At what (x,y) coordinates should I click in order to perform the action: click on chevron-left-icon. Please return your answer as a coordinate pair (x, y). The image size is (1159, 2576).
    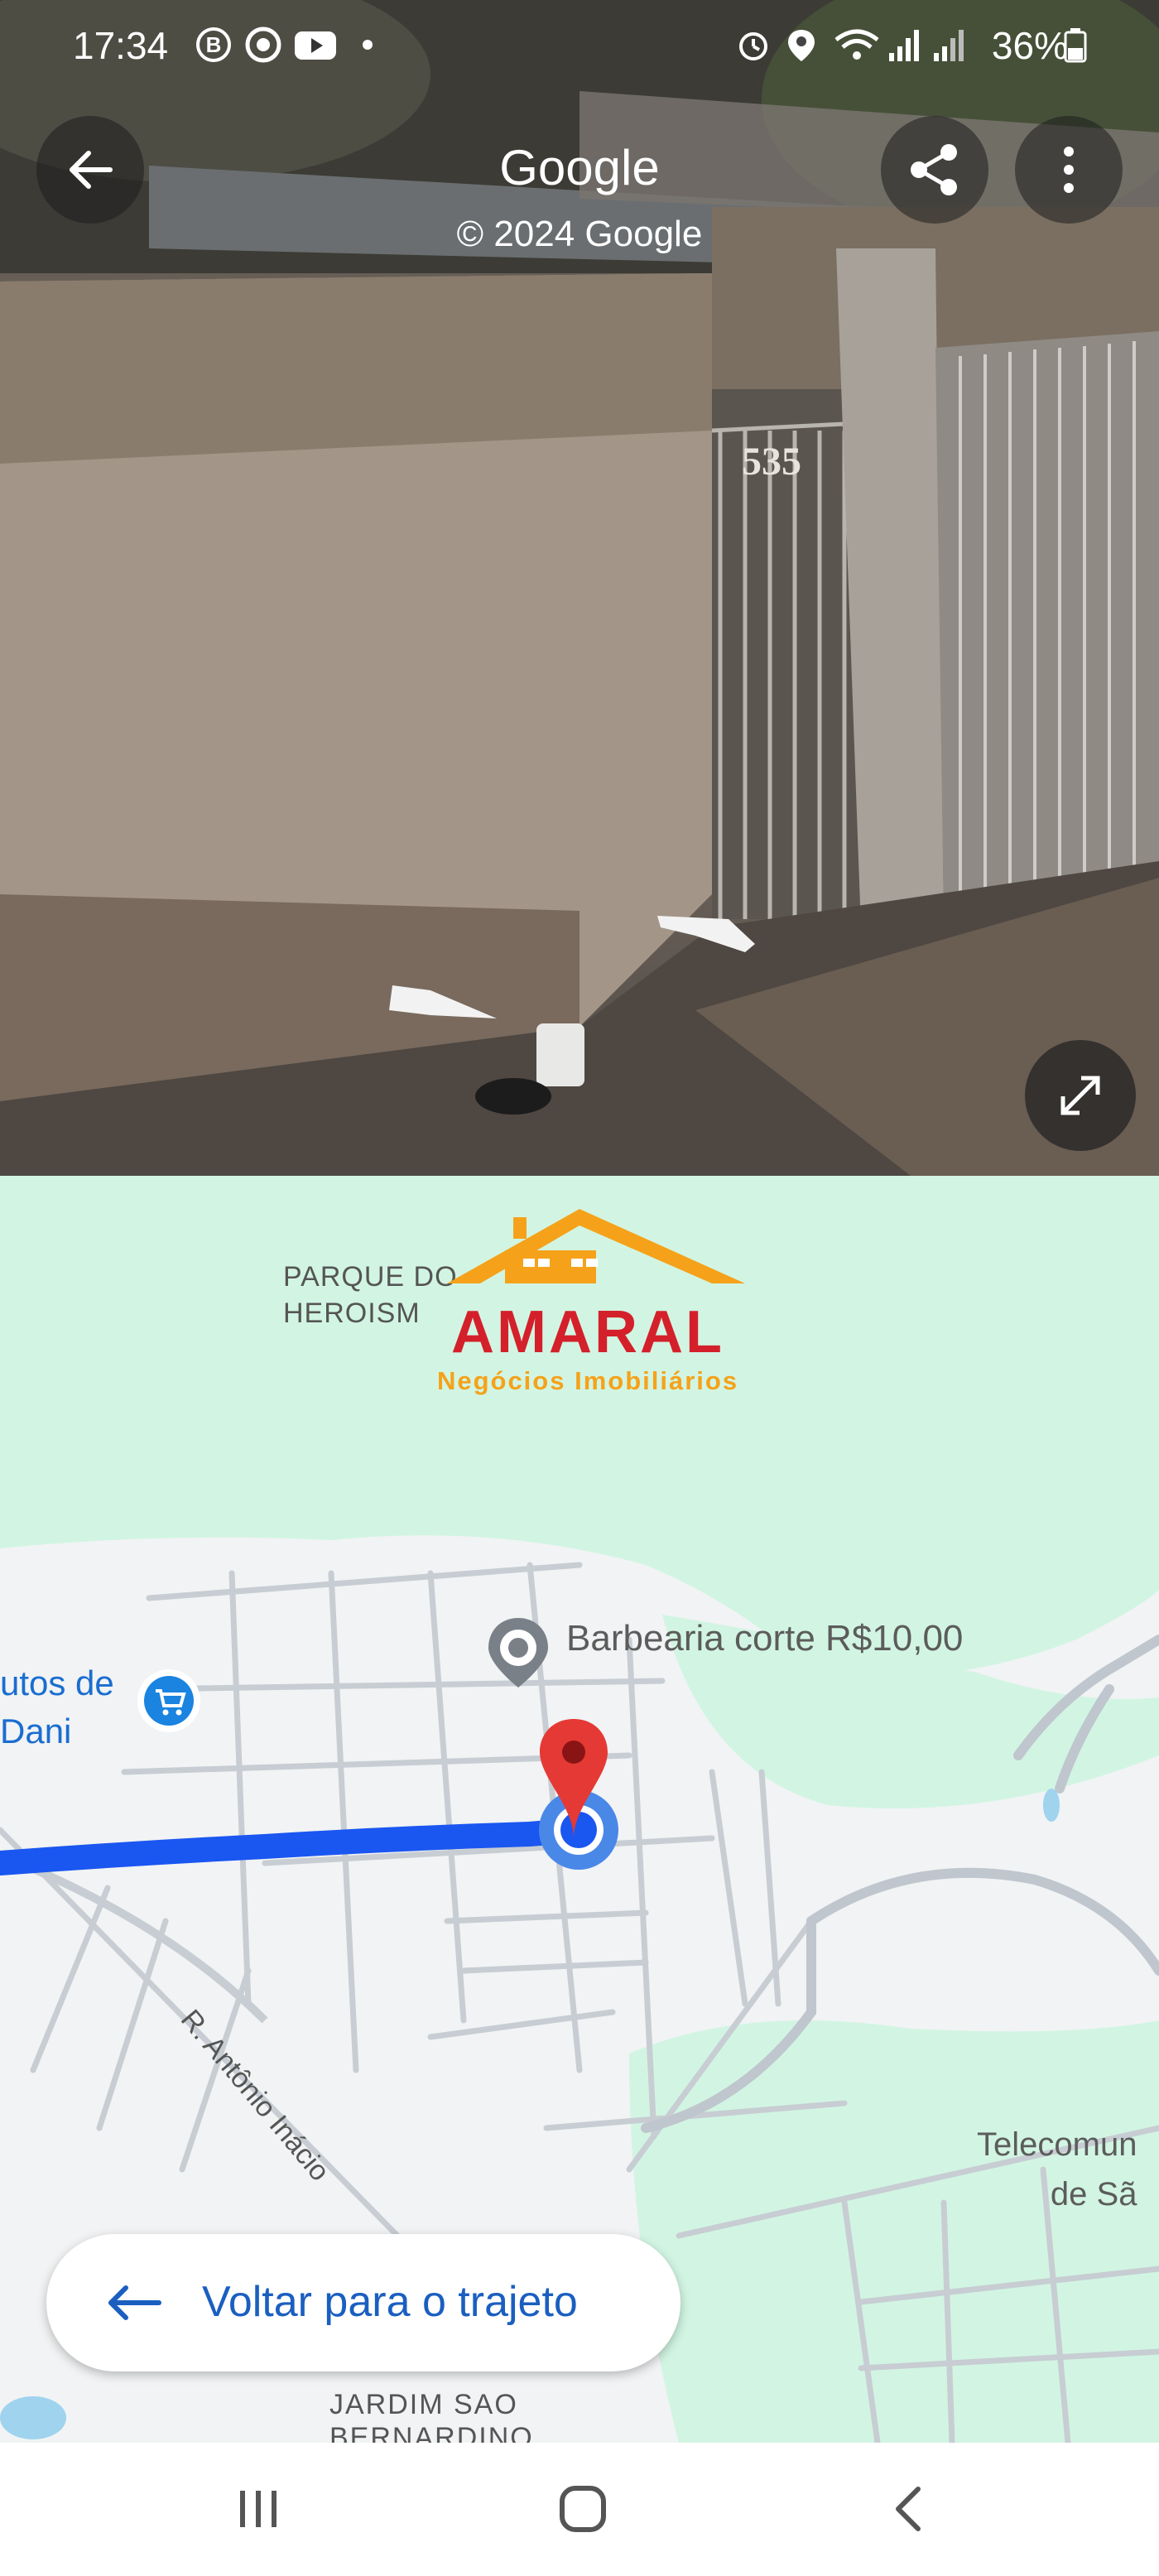
    Looking at the image, I should click on (908, 2509).